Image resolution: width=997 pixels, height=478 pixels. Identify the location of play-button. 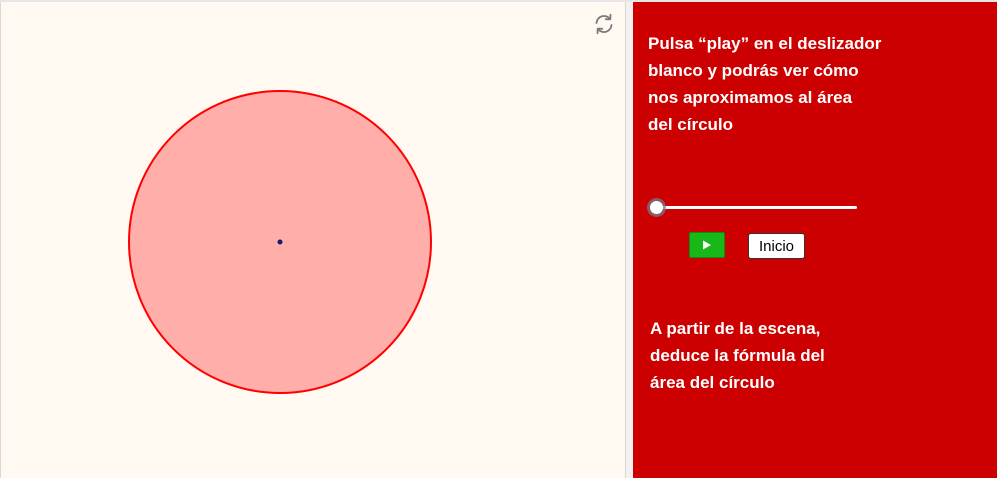
(707, 245).